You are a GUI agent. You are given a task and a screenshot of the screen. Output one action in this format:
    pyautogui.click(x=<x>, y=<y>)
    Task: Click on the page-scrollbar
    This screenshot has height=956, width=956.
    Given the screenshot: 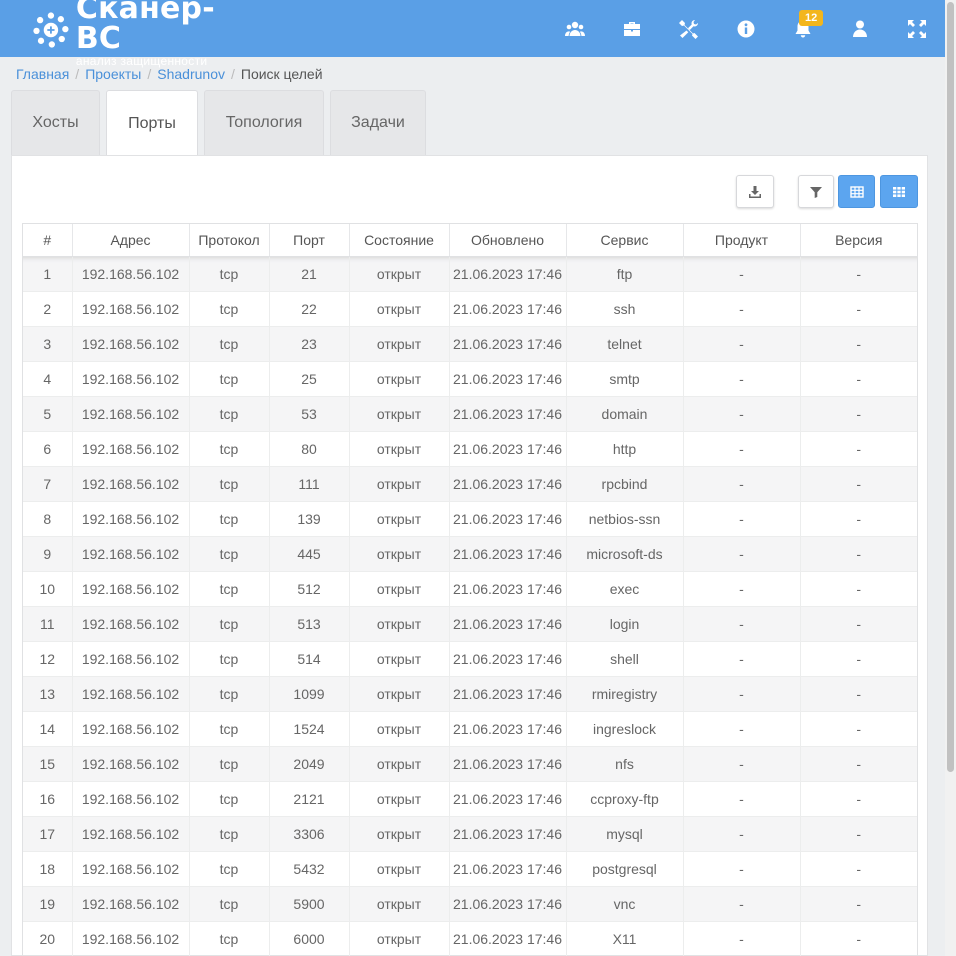 What is the action you would take?
    pyautogui.click(x=950, y=478)
    